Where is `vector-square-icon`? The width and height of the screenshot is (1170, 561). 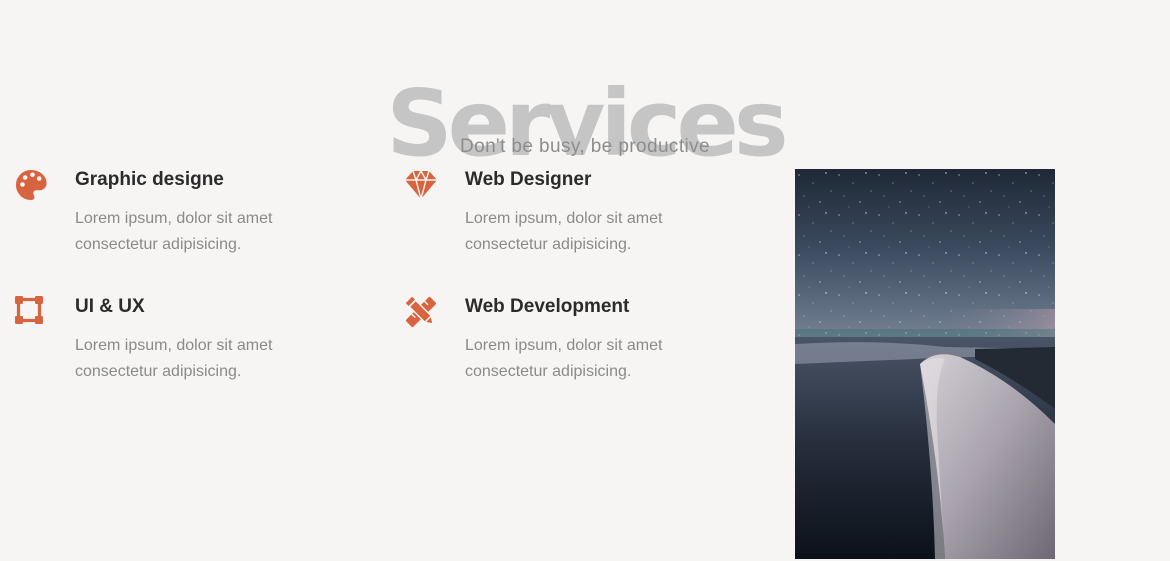
vector-square-icon is located at coordinates (32, 313).